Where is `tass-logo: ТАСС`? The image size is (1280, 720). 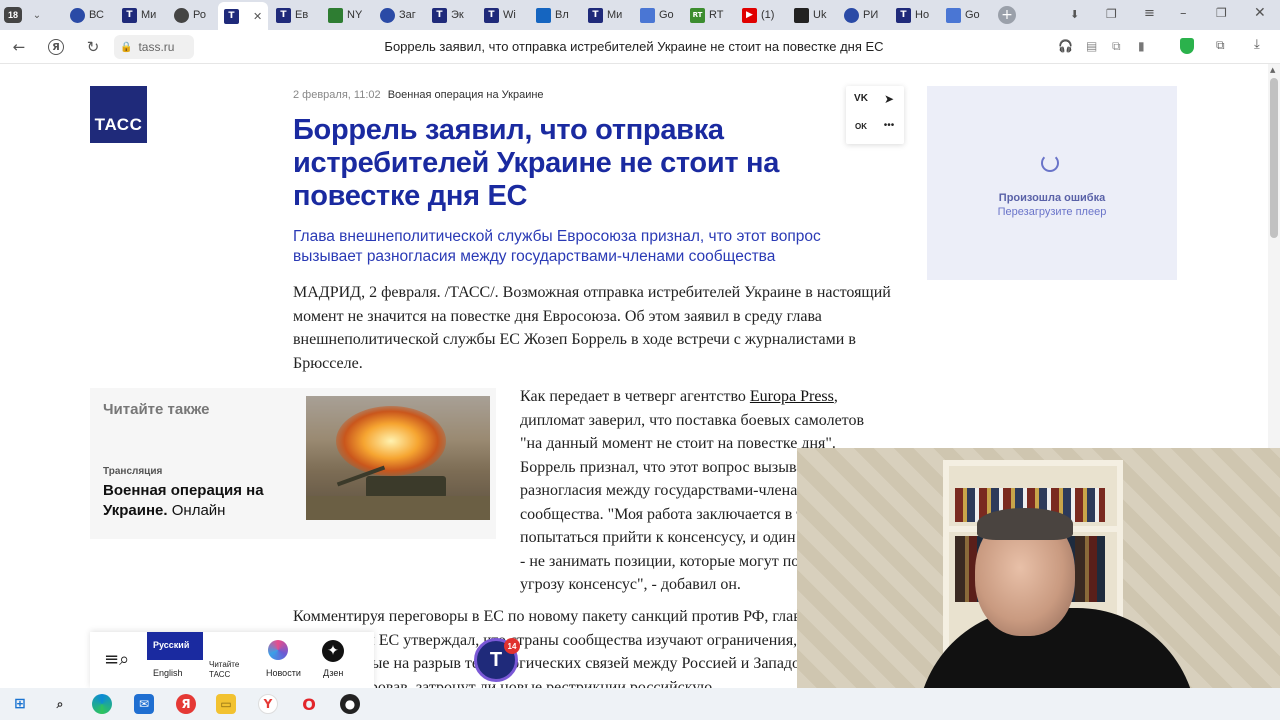 tass-logo: ТАСС is located at coordinates (118, 114).